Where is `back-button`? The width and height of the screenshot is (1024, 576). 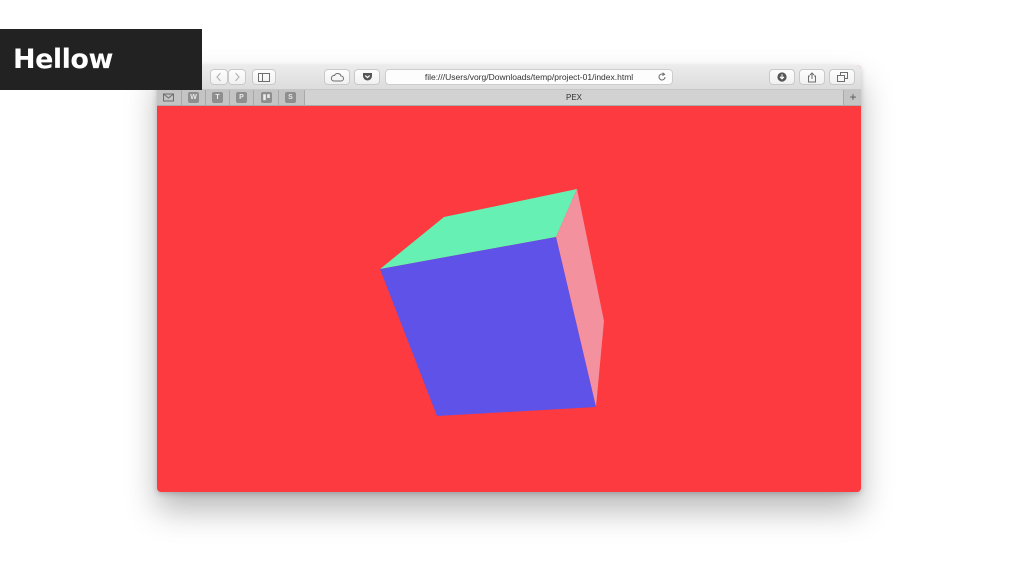
back-button is located at coordinates (219, 77).